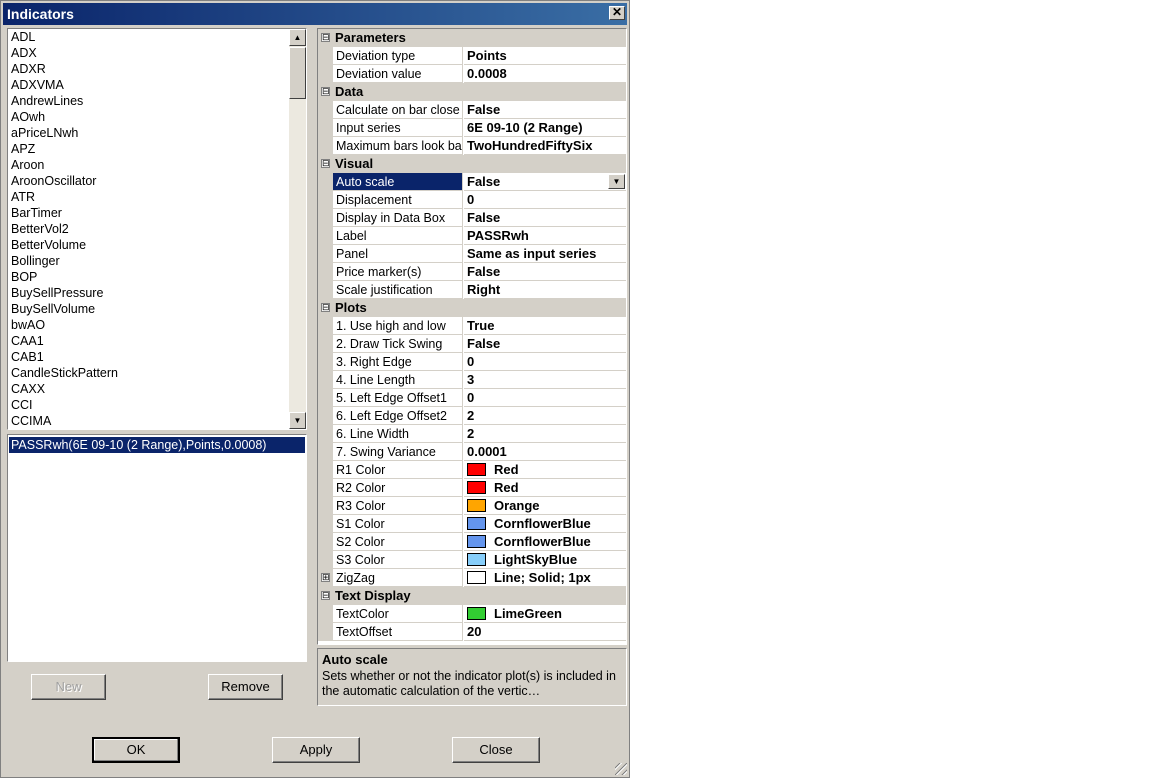  I want to click on indicator-list-scrollbar: ▲ ▼, so click(297, 229).